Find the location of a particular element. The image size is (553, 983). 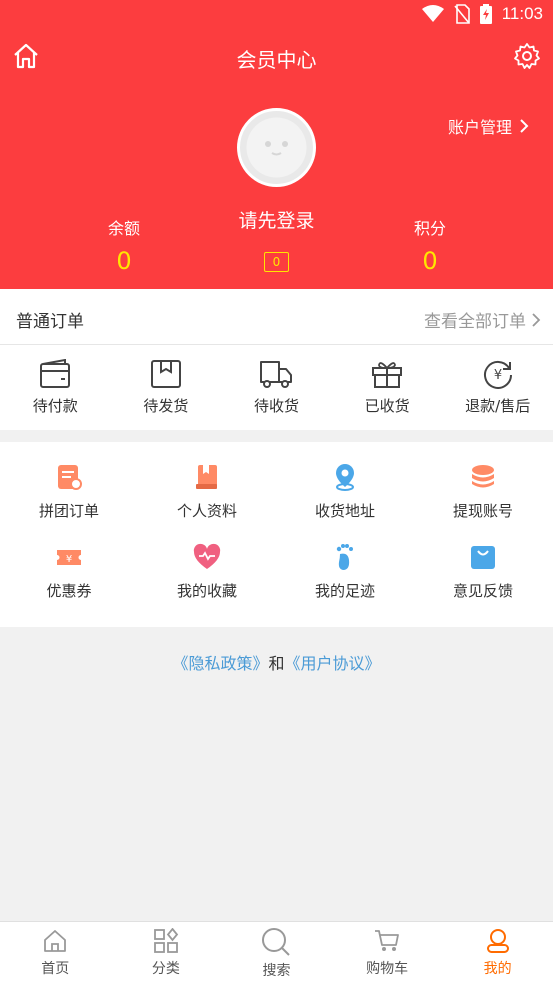

gift-icon is located at coordinates (387, 375).